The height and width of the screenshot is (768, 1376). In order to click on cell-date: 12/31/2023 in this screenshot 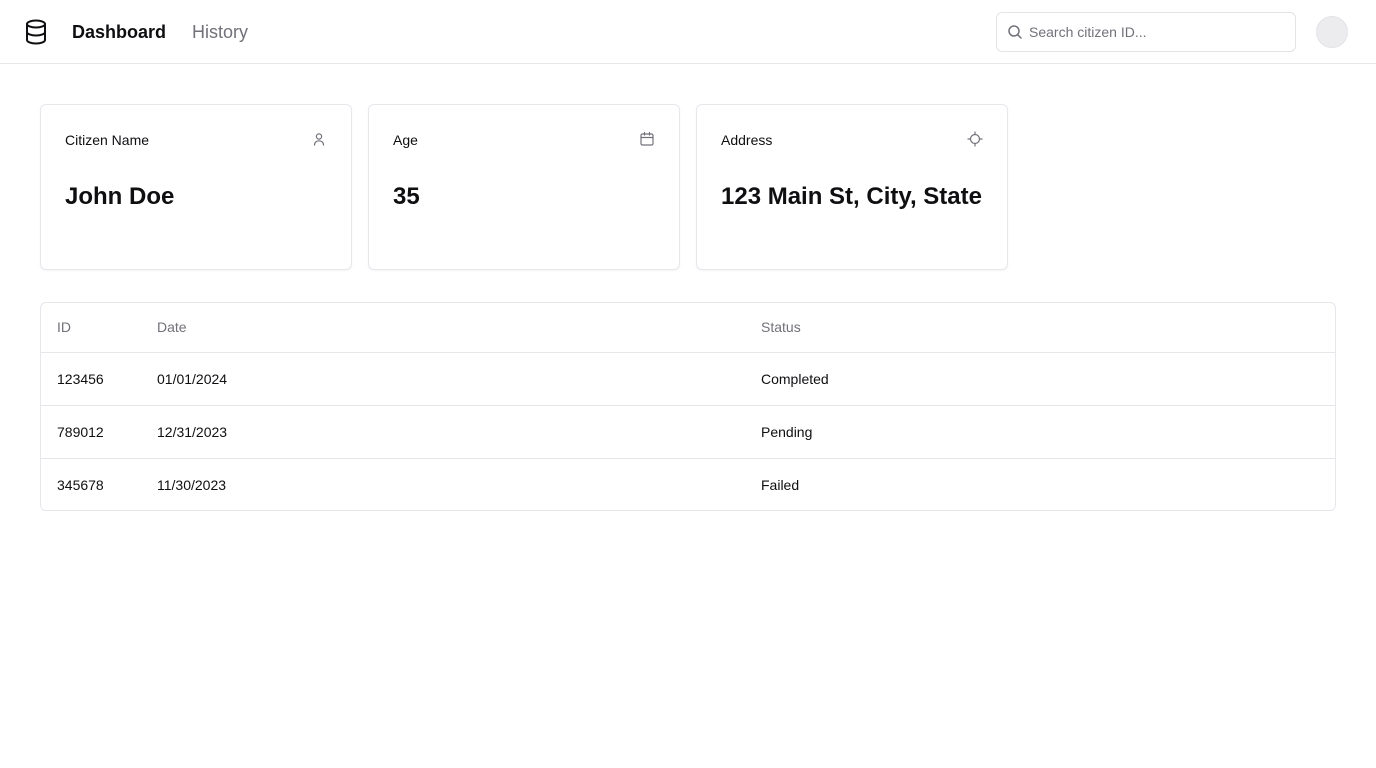, I will do `click(443, 432)`.